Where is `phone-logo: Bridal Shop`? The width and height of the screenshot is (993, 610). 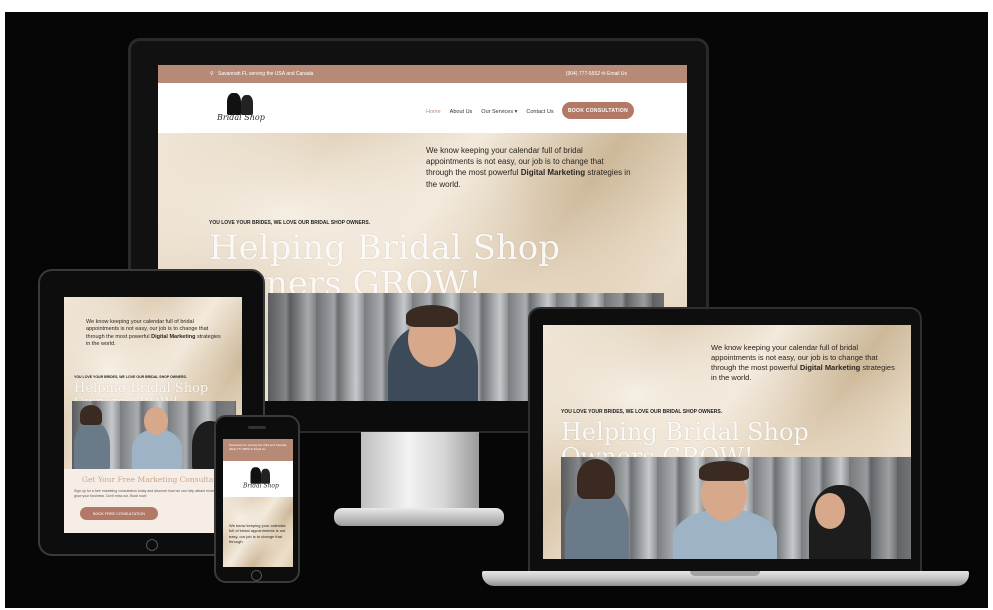 phone-logo: Bridal Shop is located at coordinates (261, 480).